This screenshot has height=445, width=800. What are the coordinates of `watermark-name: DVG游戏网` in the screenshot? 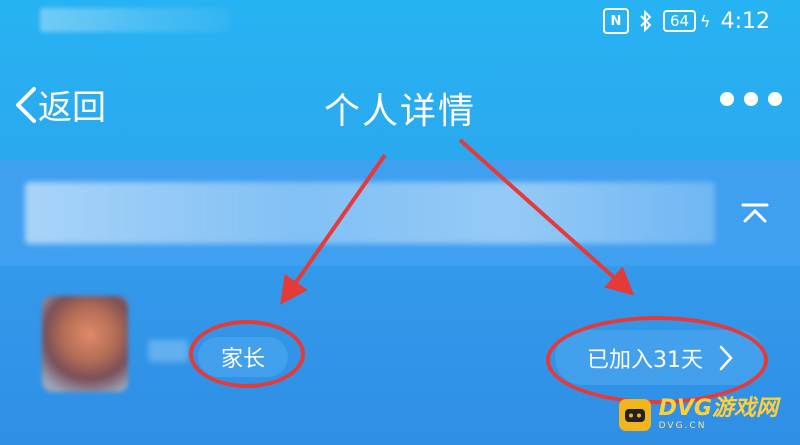 It's located at (718, 408).